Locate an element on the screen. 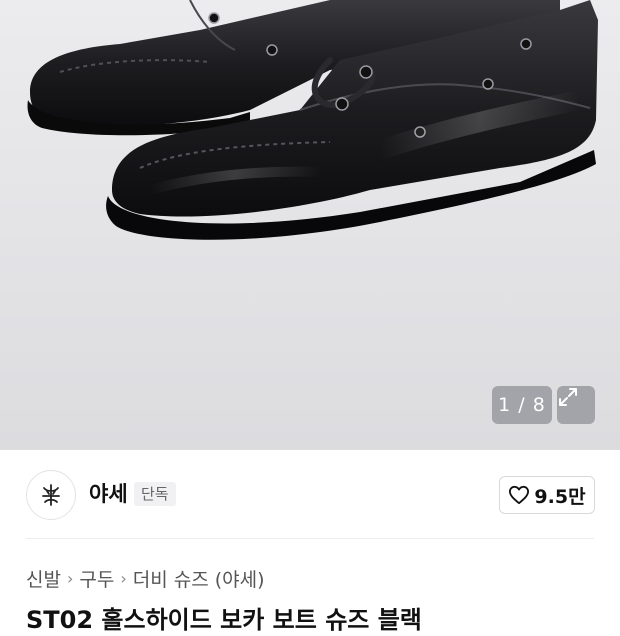 The width and height of the screenshot is (620, 636). divider is located at coordinates (310, 538).